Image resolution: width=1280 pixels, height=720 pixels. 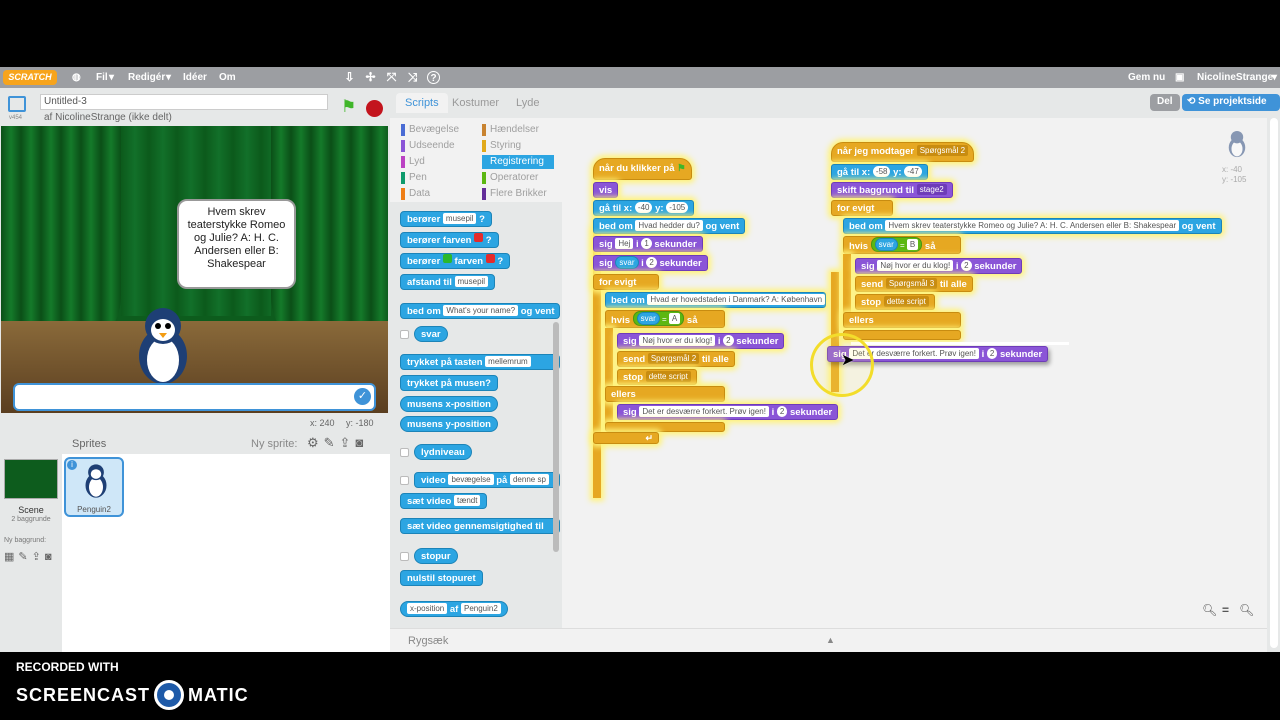 What do you see at coordinates (480, 362) in the screenshot?
I see `block-key-pressed: trykket på tasten mellemrum` at bounding box center [480, 362].